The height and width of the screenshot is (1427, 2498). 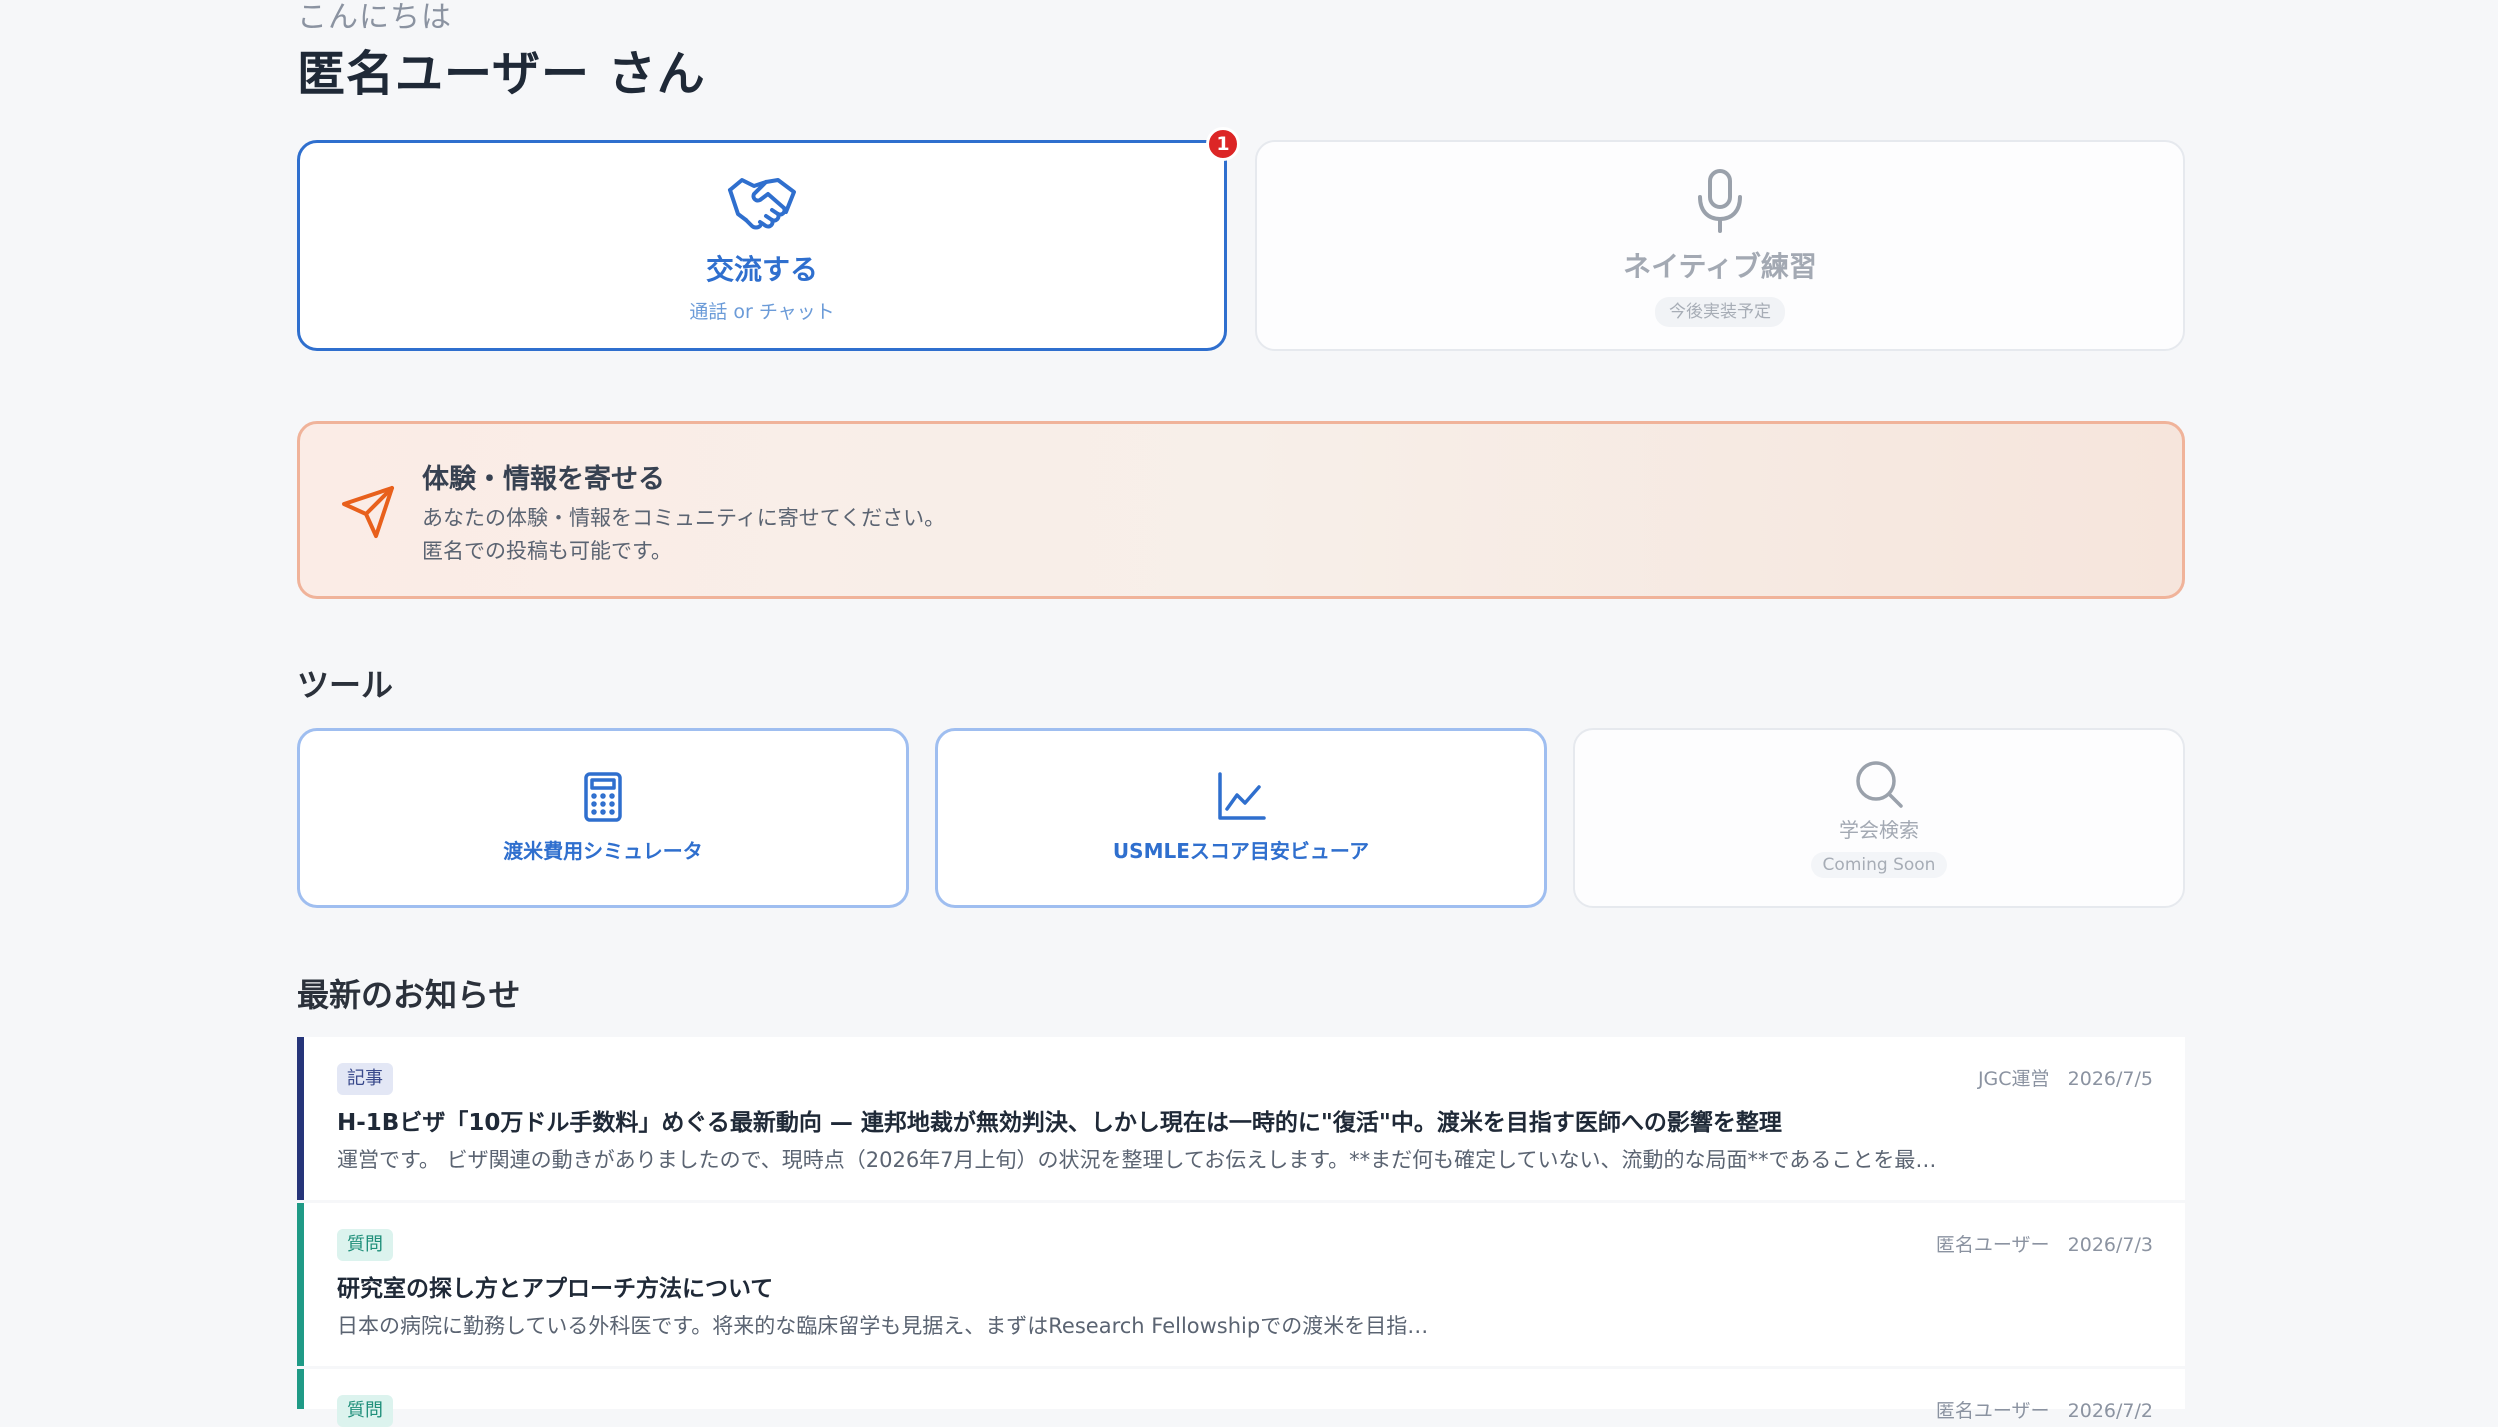 I want to click on news-title: 研究室の探し方とアプローチ方法について, so click(x=555, y=1289).